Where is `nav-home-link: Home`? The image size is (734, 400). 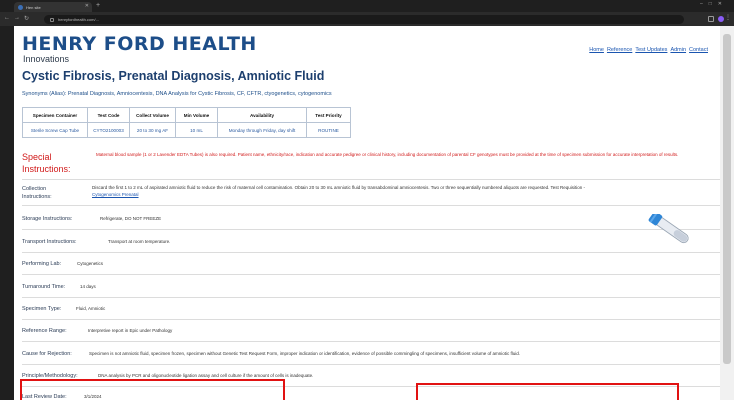 nav-home-link: Home is located at coordinates (596, 50).